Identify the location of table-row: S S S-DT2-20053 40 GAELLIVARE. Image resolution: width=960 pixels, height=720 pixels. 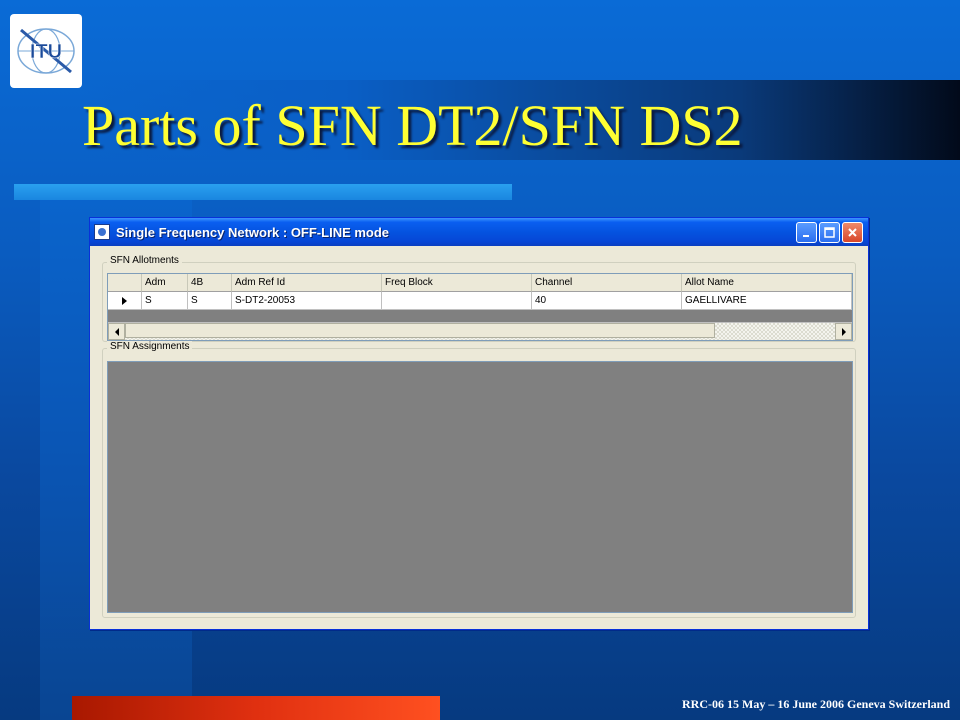
(480, 301).